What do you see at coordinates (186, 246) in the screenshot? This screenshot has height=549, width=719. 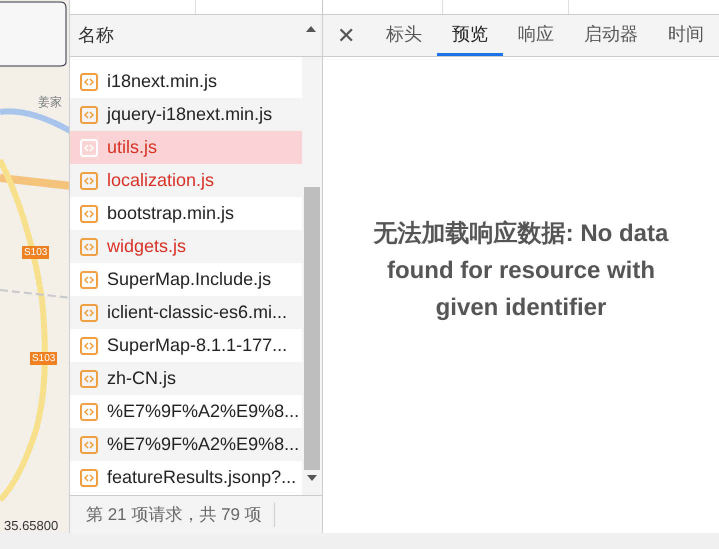 I see `request-row: widgets.js` at bounding box center [186, 246].